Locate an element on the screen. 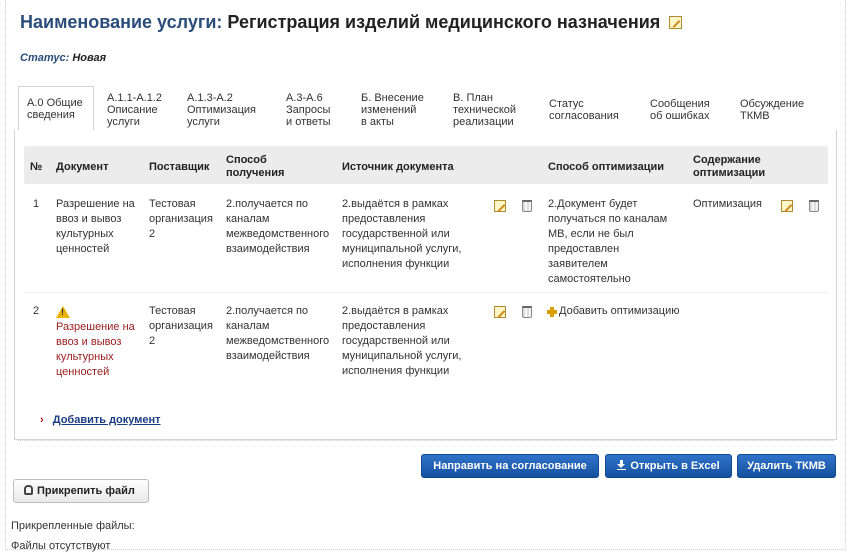  col-header-supplier: Поставщик is located at coordinates (179, 167).